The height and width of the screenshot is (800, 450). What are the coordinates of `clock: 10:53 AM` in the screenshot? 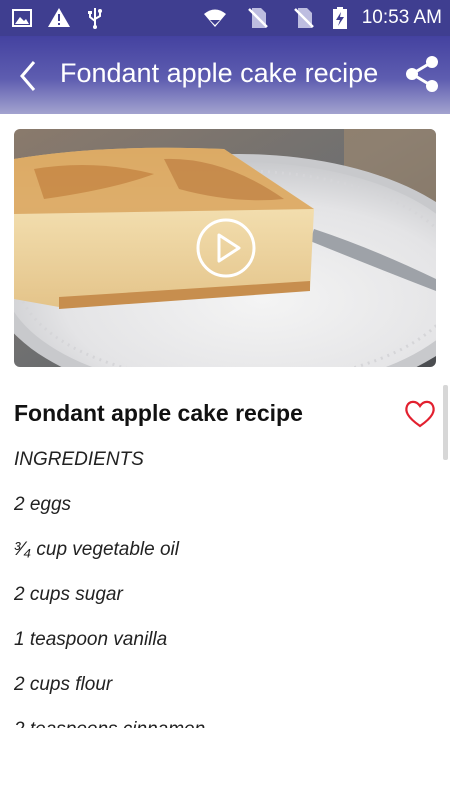 It's located at (401, 17).